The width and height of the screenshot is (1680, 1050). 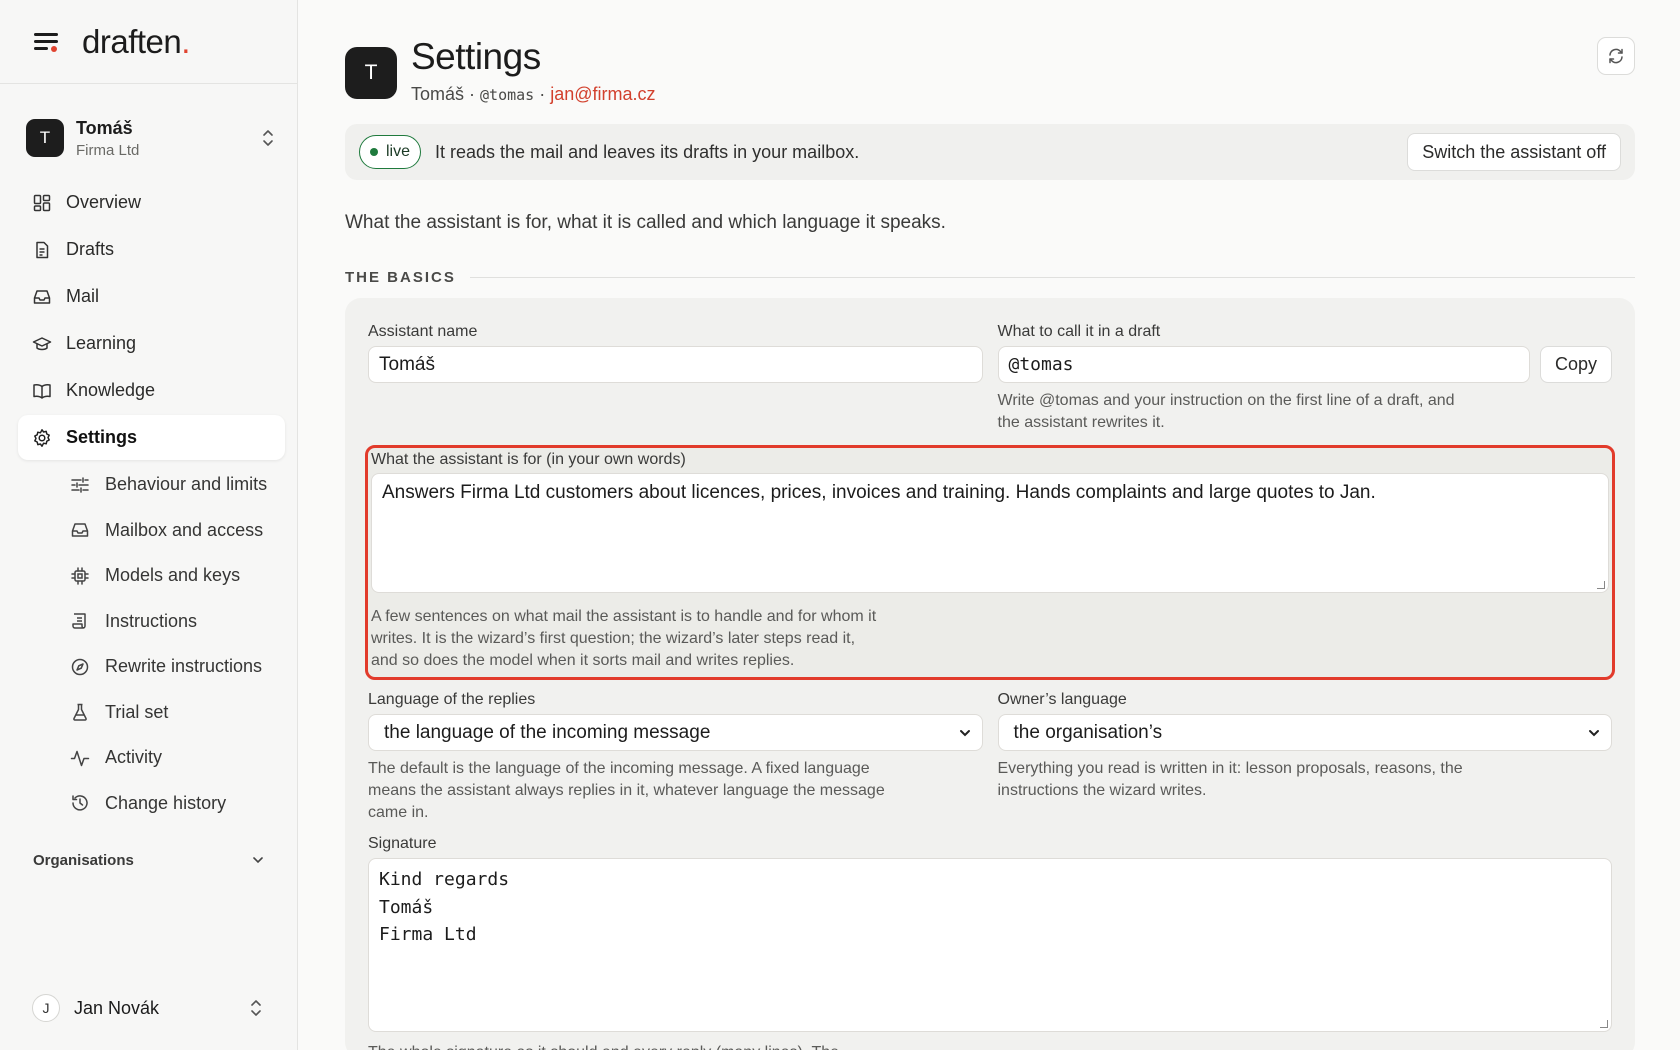 I want to click on assistant-name-input: Tomáš, so click(x=675, y=364).